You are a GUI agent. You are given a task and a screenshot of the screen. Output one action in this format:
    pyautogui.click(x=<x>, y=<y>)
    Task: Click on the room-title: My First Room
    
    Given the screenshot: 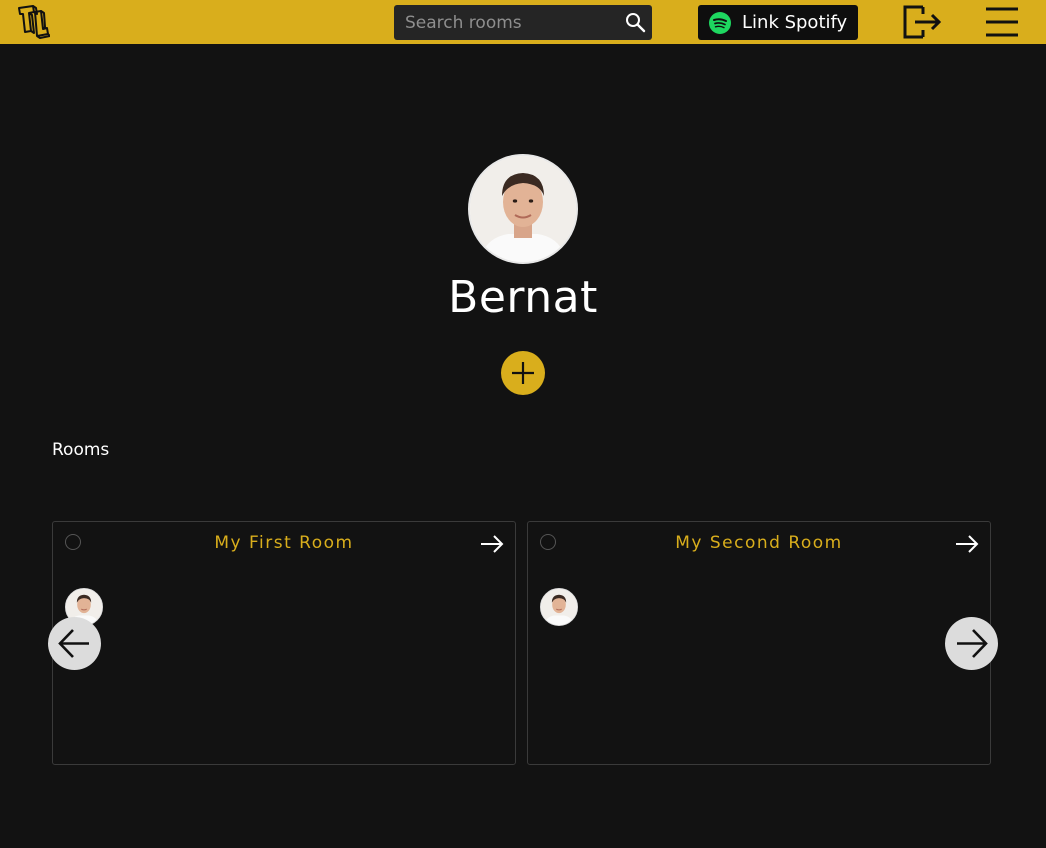 What is the action you would take?
    pyautogui.click(x=284, y=543)
    